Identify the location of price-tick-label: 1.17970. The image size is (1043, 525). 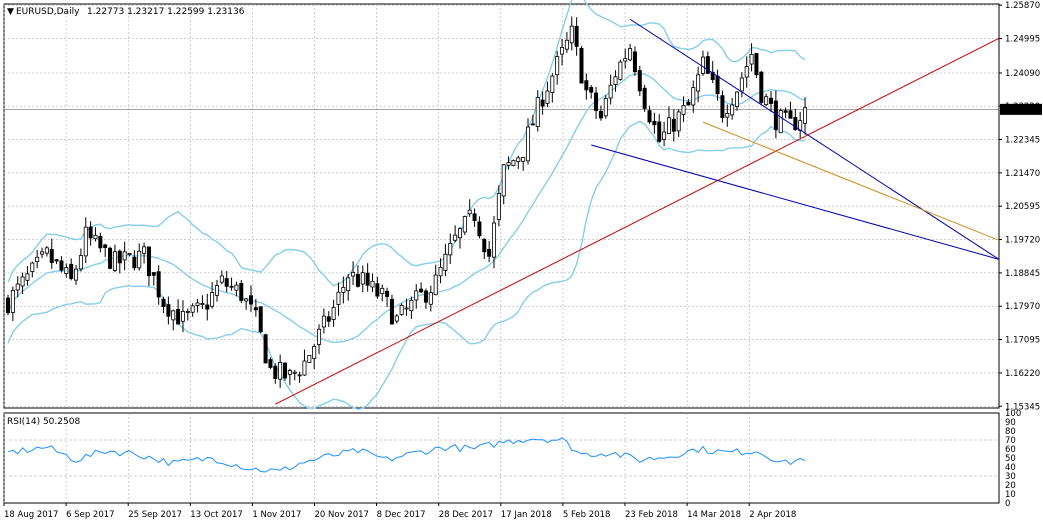
(1022, 307).